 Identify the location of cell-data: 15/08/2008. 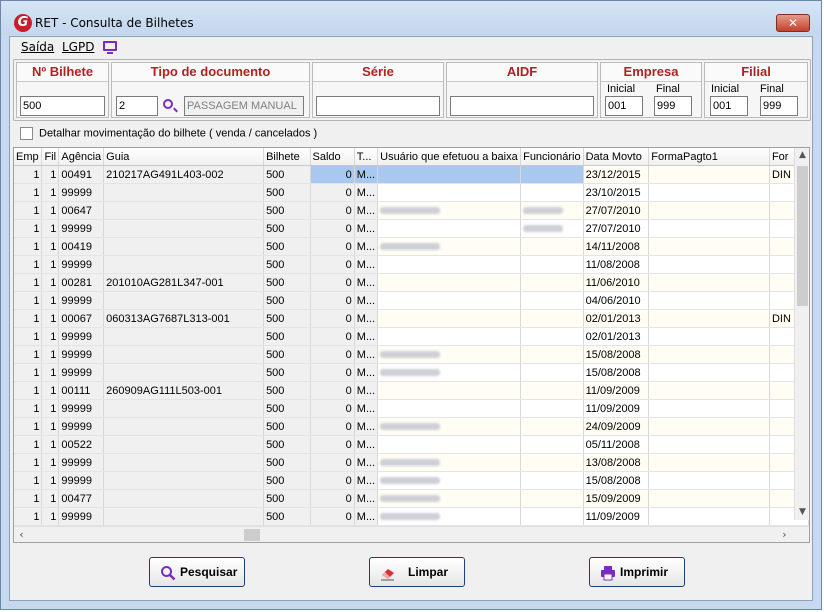
(616, 480).